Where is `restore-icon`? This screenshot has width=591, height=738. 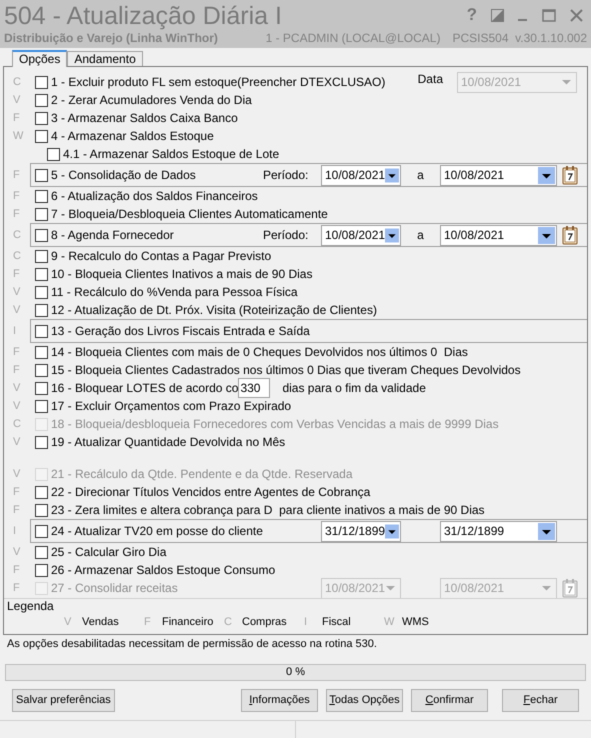
restore-icon is located at coordinates (497, 15).